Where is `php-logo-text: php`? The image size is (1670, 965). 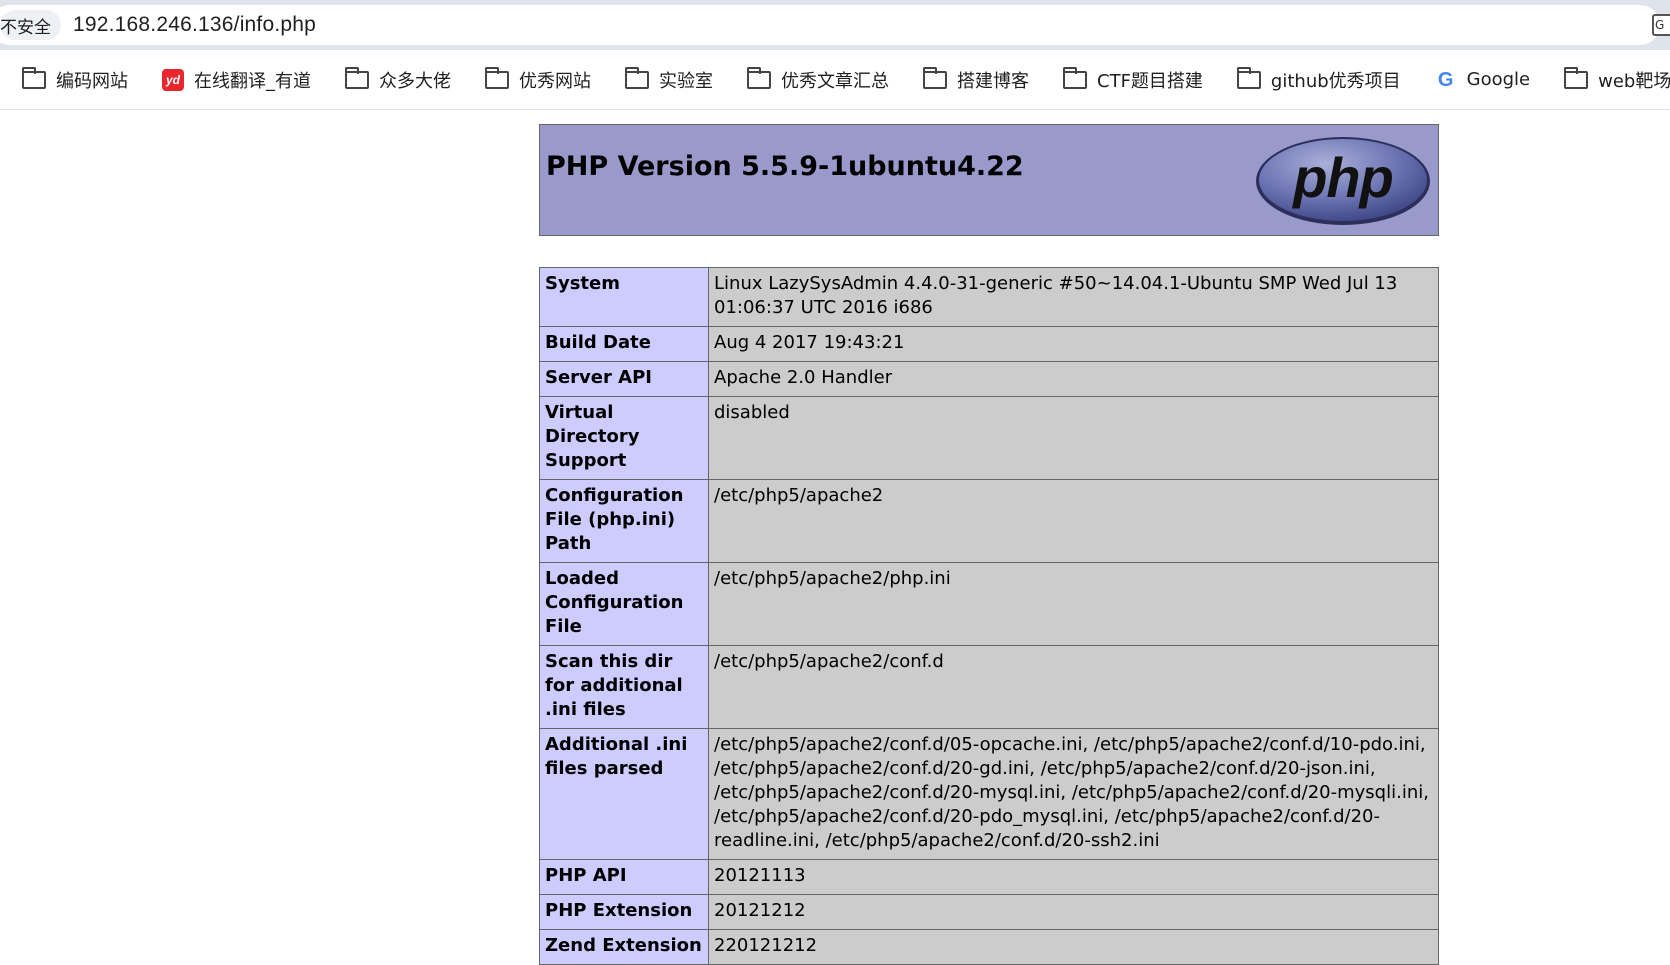 php-logo-text: php is located at coordinates (1342, 177).